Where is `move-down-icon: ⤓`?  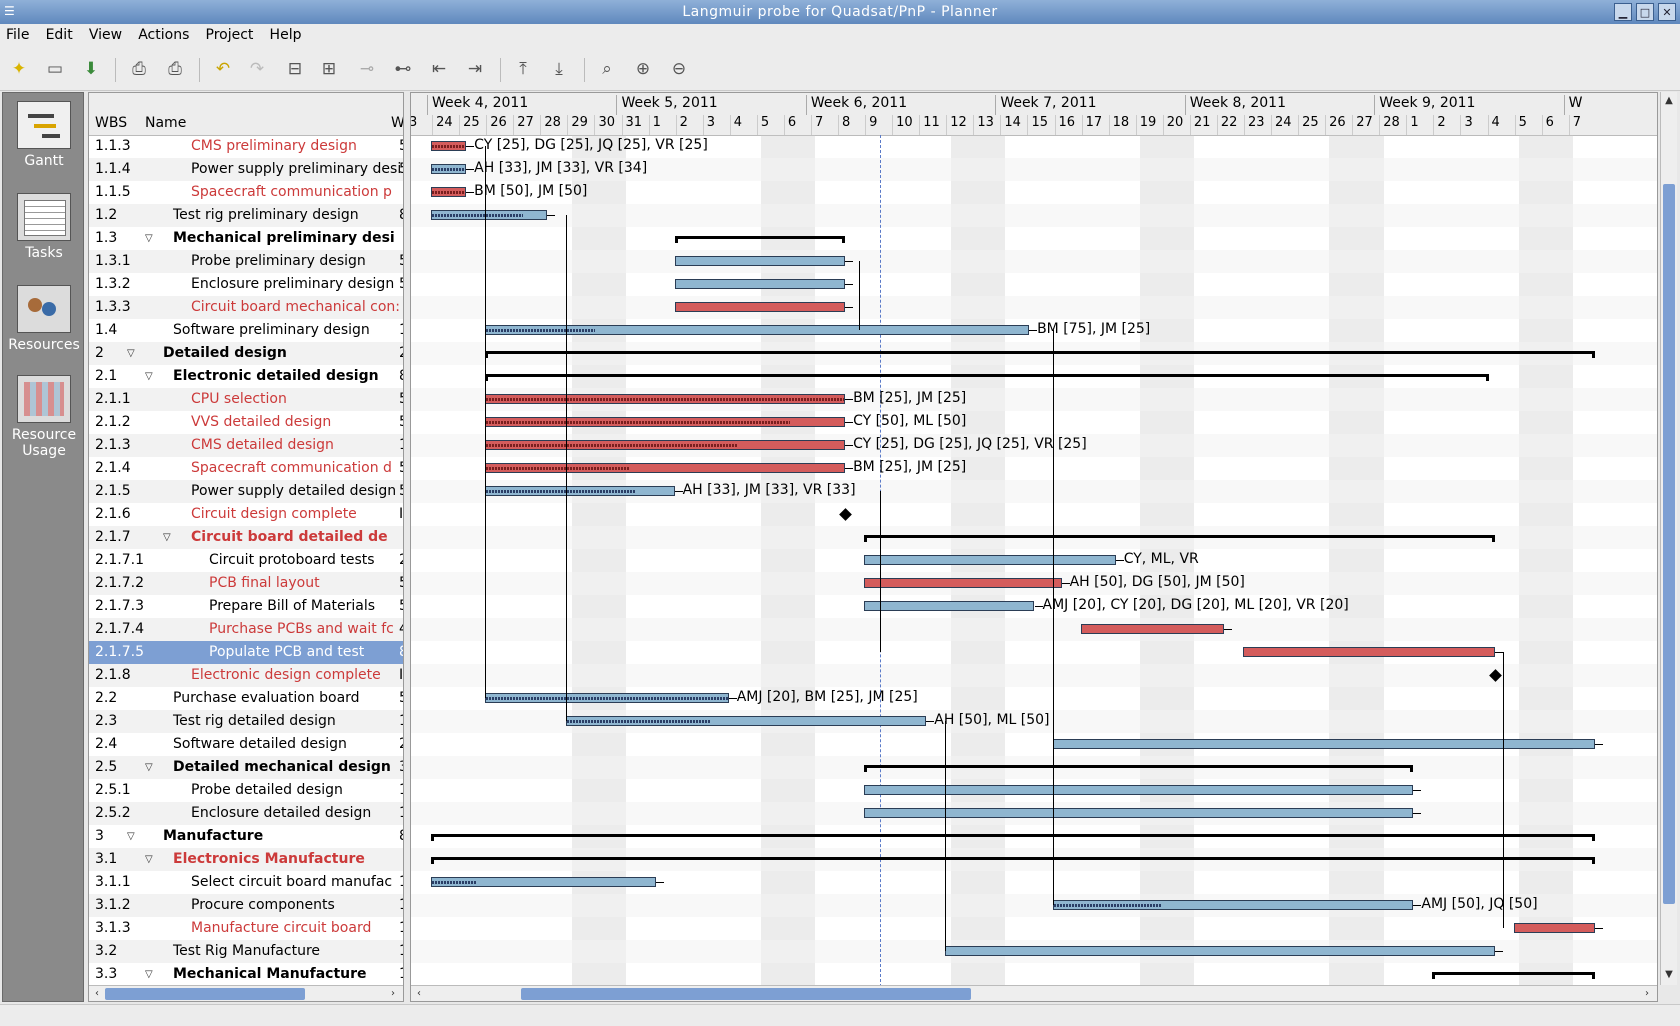 move-down-icon: ⤓ is located at coordinates (559, 69).